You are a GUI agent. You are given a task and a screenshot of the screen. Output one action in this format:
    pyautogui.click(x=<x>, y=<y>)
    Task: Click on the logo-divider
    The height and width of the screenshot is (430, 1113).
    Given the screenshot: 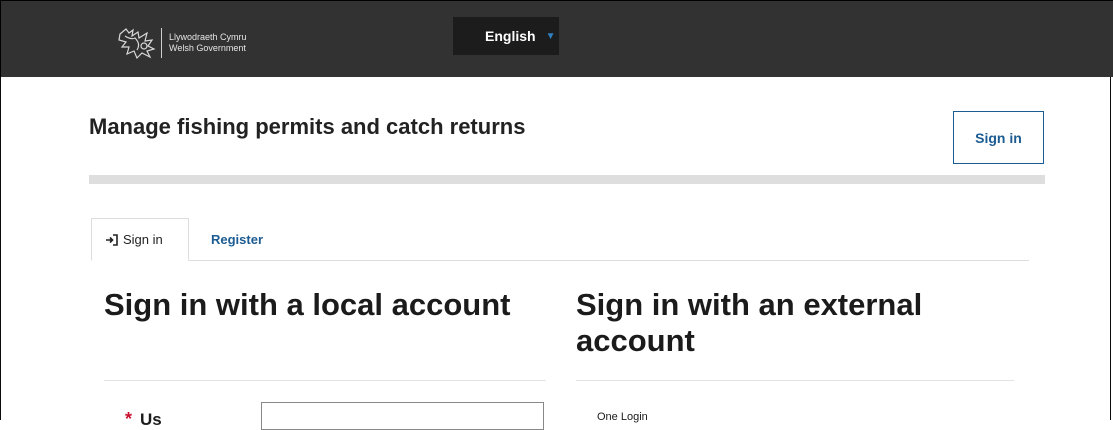 What is the action you would take?
    pyautogui.click(x=161, y=43)
    